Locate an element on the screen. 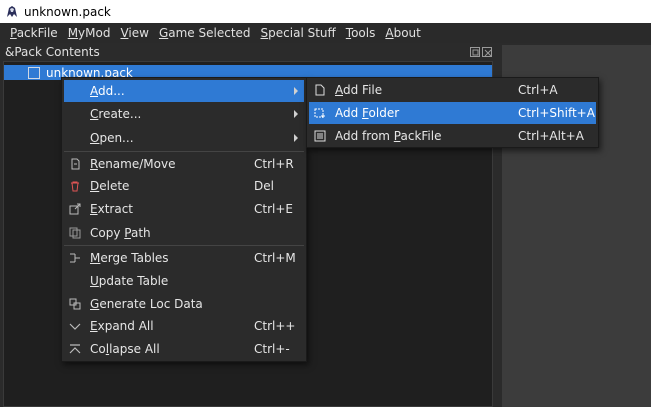 Image resolution: width=651 pixels, height=407 pixels. menu-item-update-table: Update Table is located at coordinates (184, 281).